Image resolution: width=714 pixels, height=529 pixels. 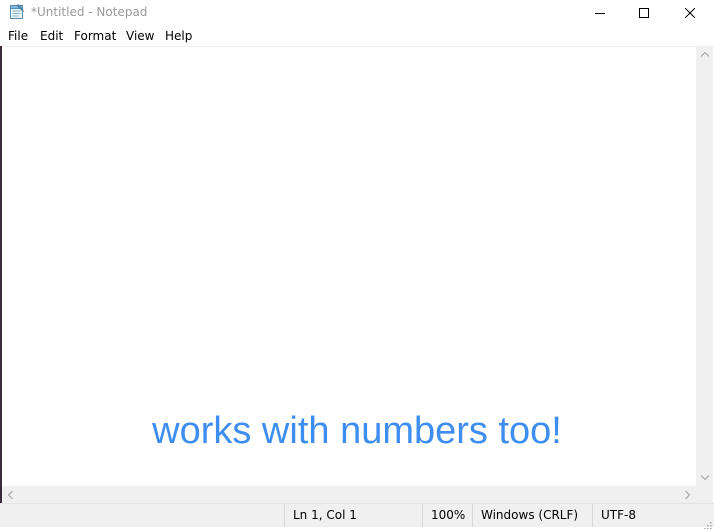 I want to click on title-bar: *Untitled - Notepad, so click(x=357, y=12).